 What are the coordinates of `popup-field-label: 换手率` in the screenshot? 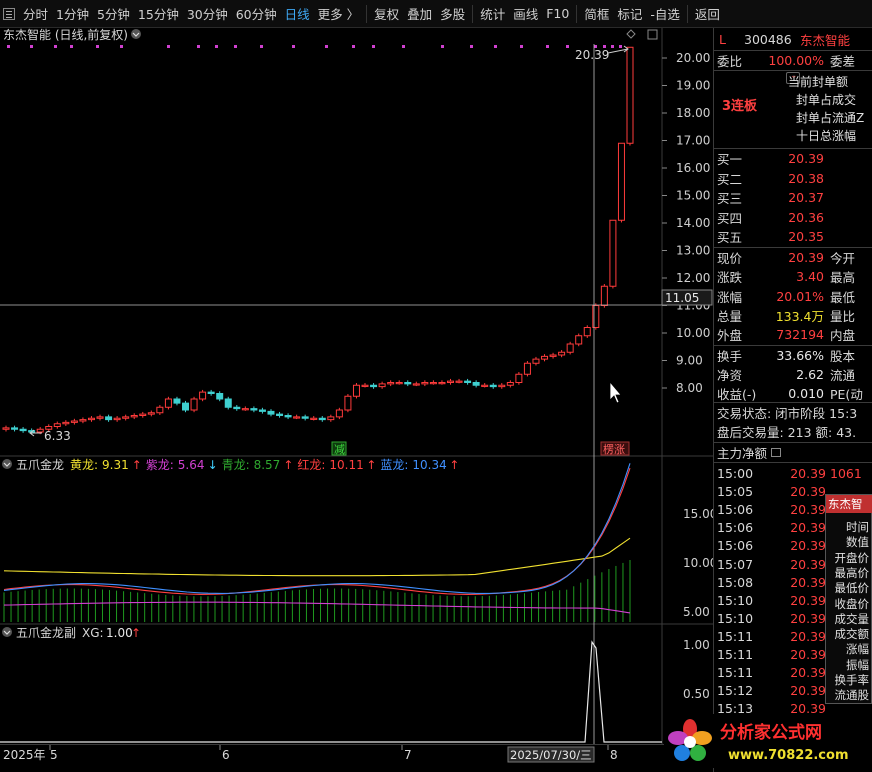 It's located at (852, 680).